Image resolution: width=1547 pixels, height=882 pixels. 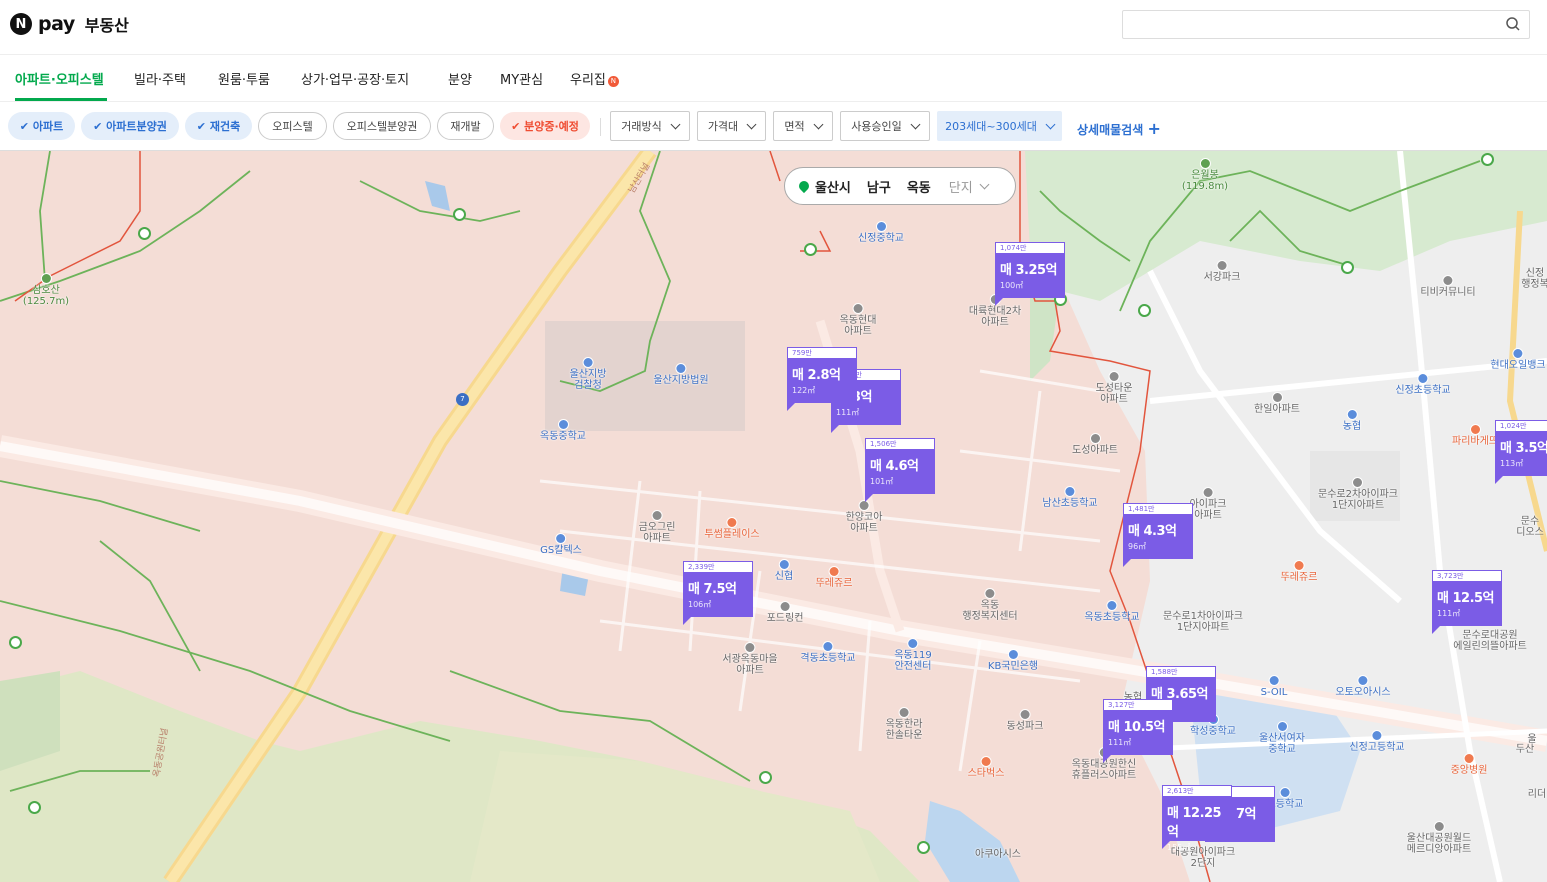 I want to click on place-label: 포드링컨, so click(x=785, y=612).